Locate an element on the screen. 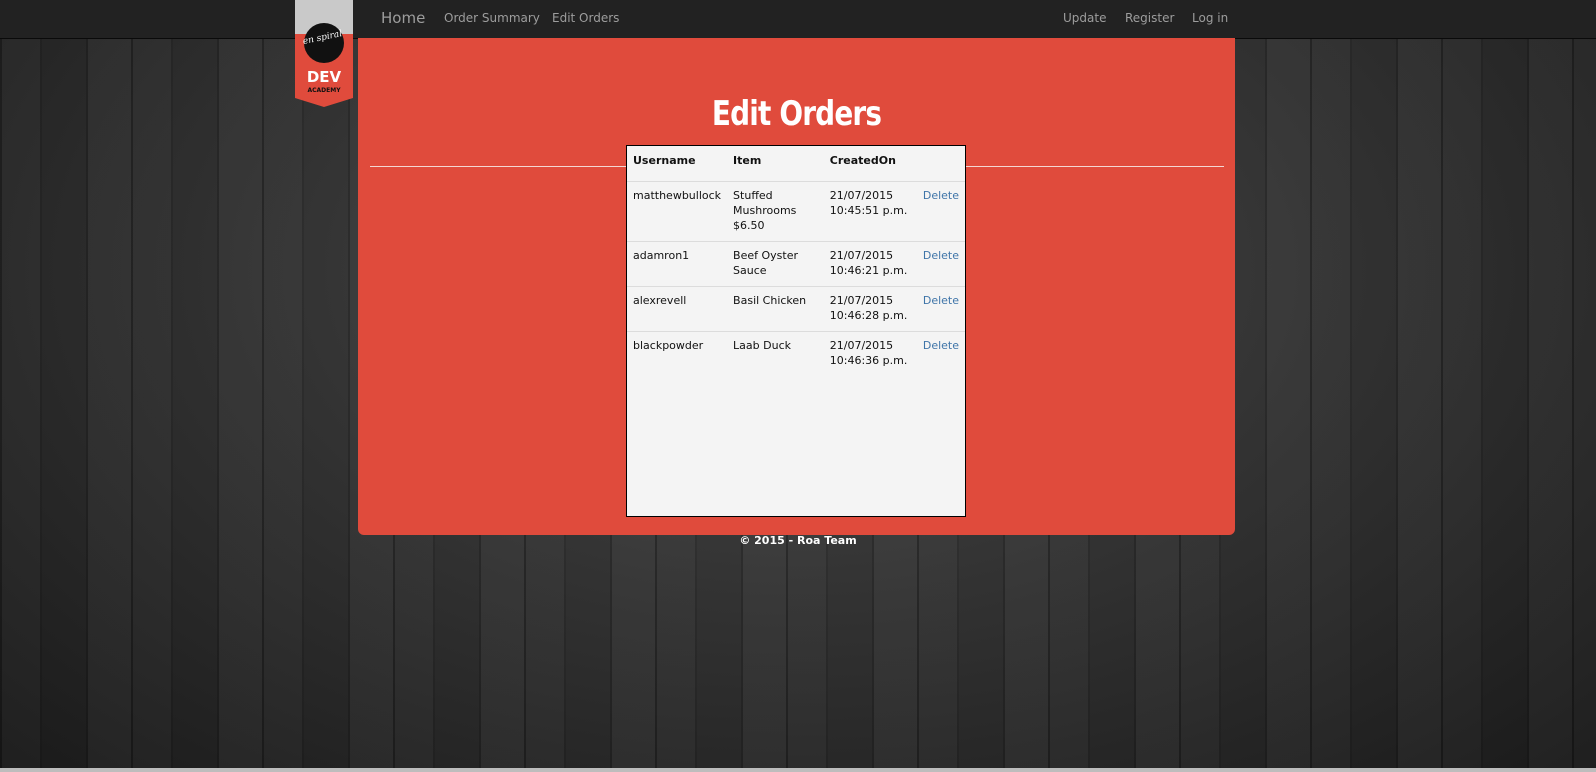 The image size is (1596, 772). cell-username: adamron1 is located at coordinates (677, 264).